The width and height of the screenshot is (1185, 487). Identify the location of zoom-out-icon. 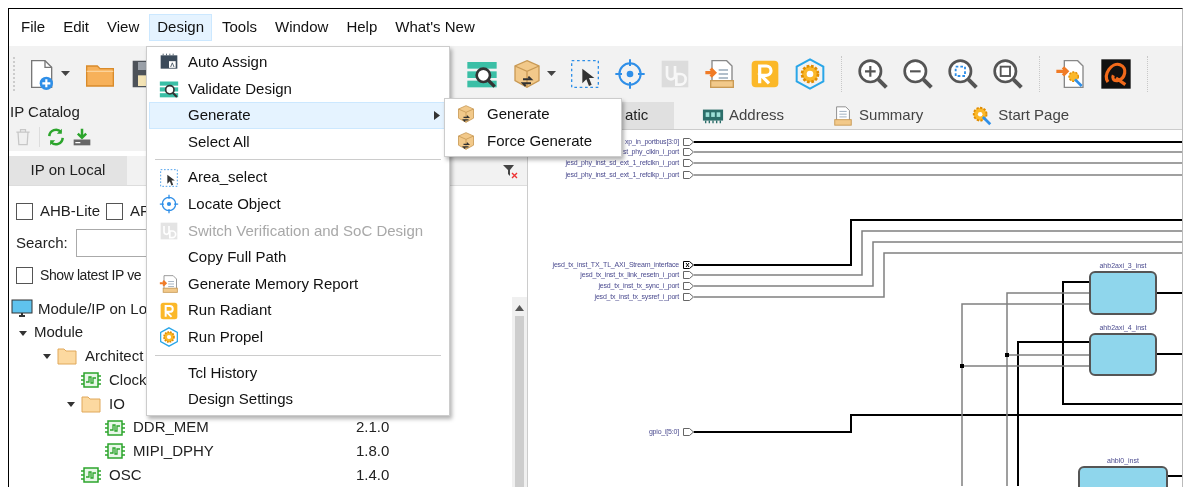
(918, 73).